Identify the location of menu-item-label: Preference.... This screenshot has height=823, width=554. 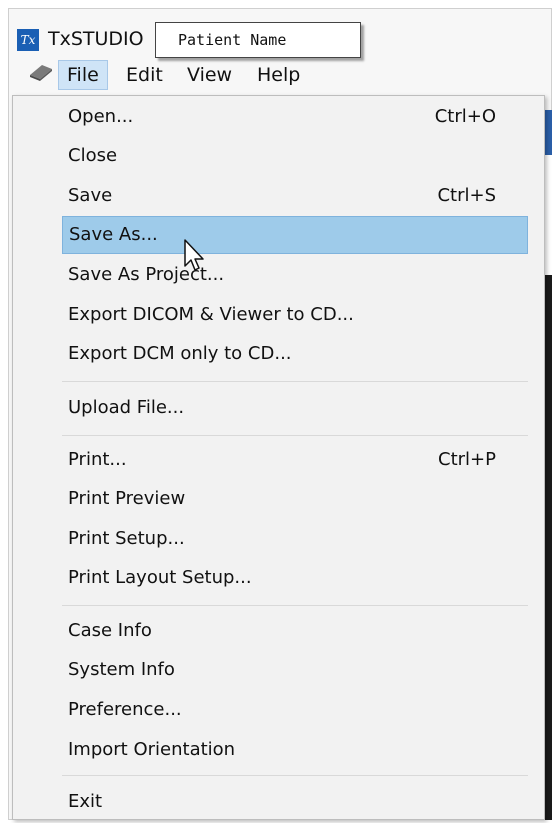
(125, 709).